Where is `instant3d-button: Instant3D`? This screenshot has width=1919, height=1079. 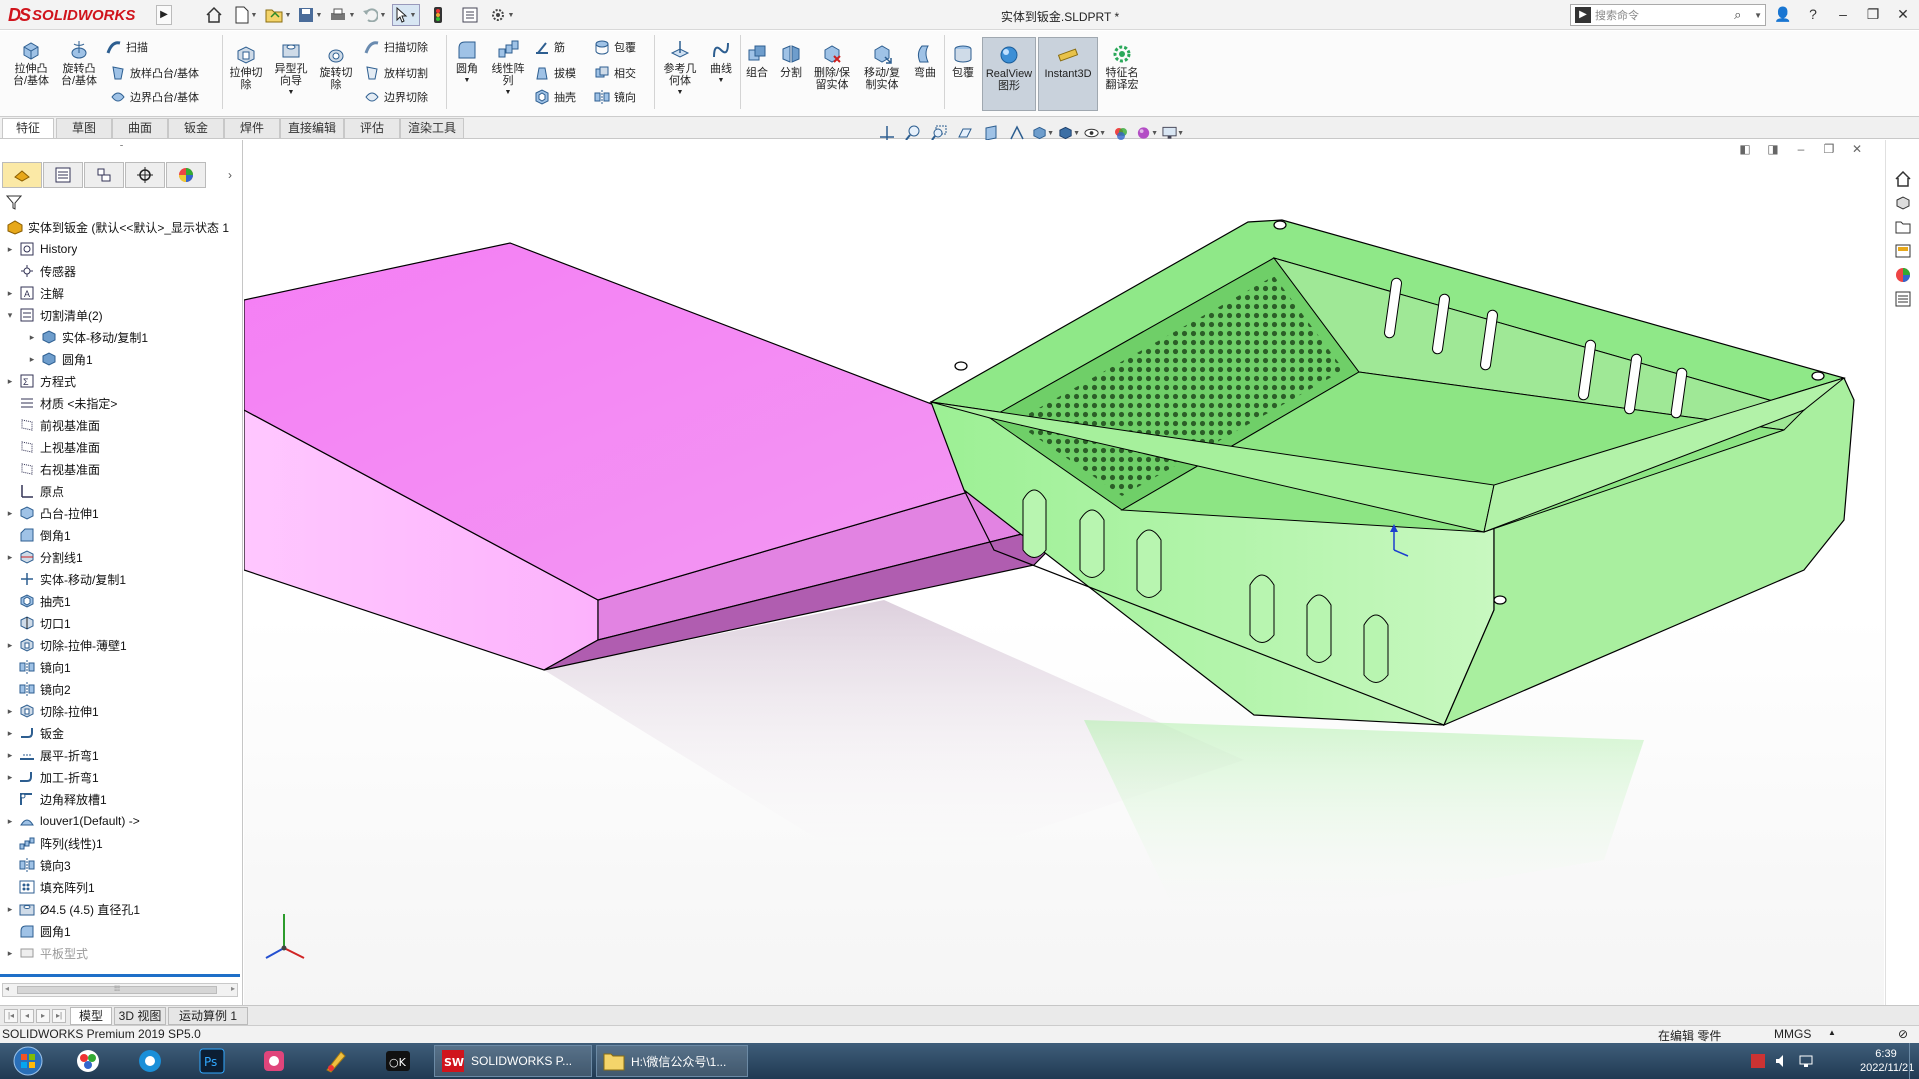 instant3d-button: Instant3D is located at coordinates (1068, 74).